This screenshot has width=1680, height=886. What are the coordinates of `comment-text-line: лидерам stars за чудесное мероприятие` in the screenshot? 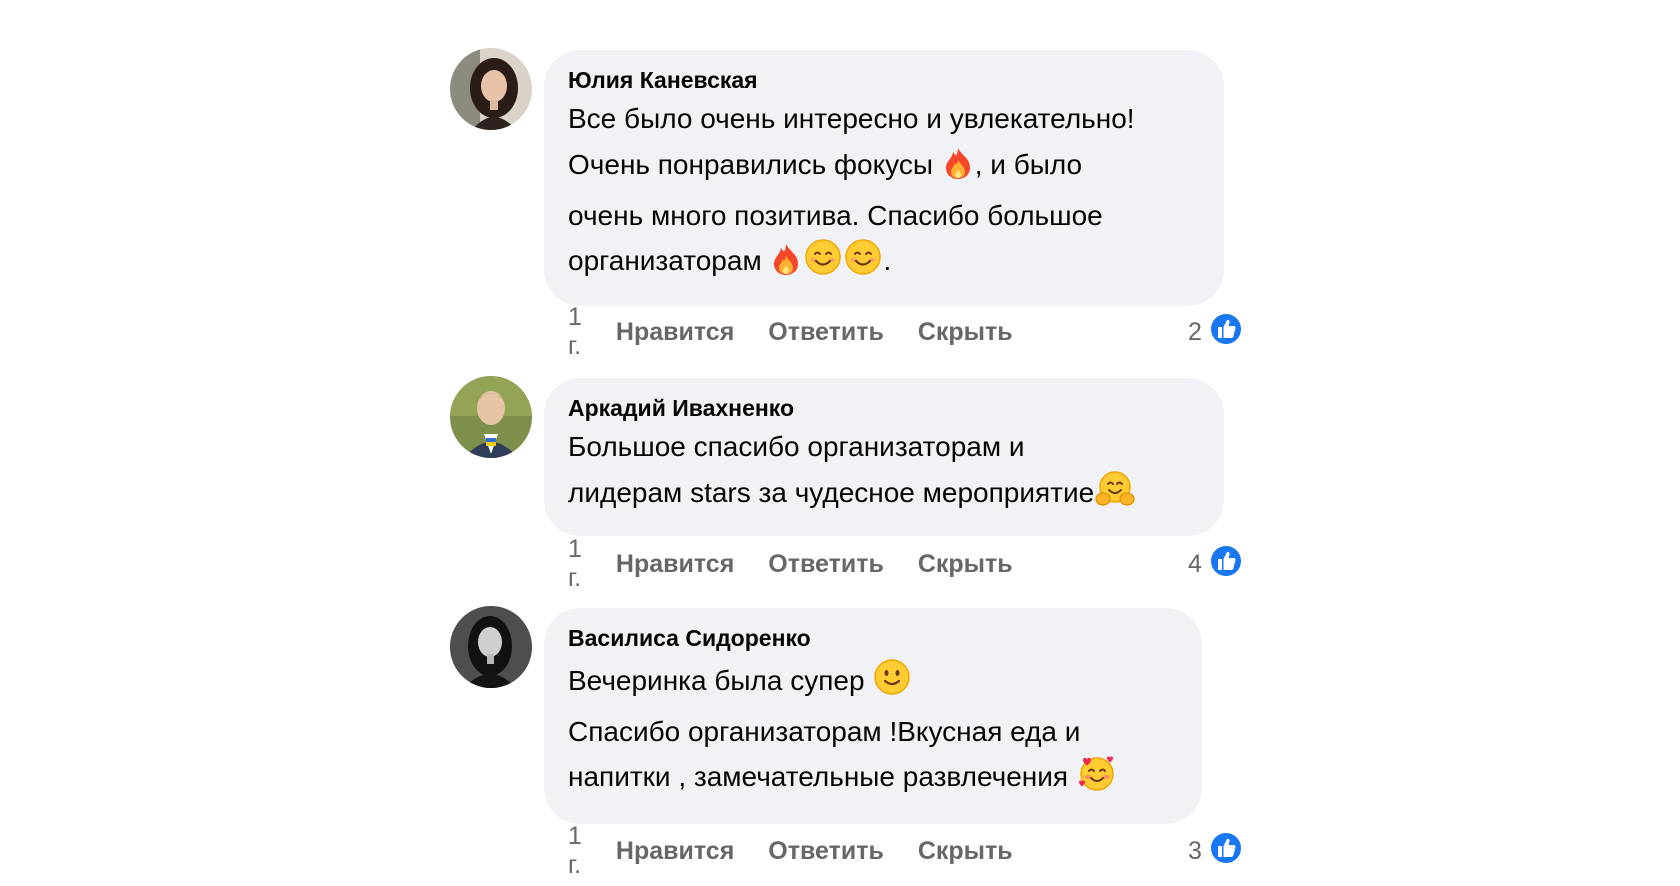 It's located at (882, 496).